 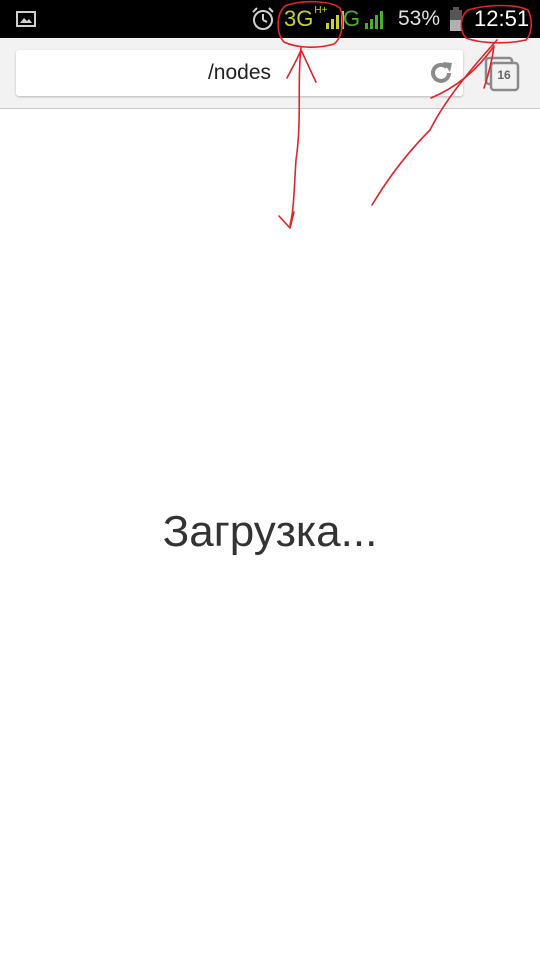 I want to click on network-type-primary: 3G H+, so click(x=315, y=19).